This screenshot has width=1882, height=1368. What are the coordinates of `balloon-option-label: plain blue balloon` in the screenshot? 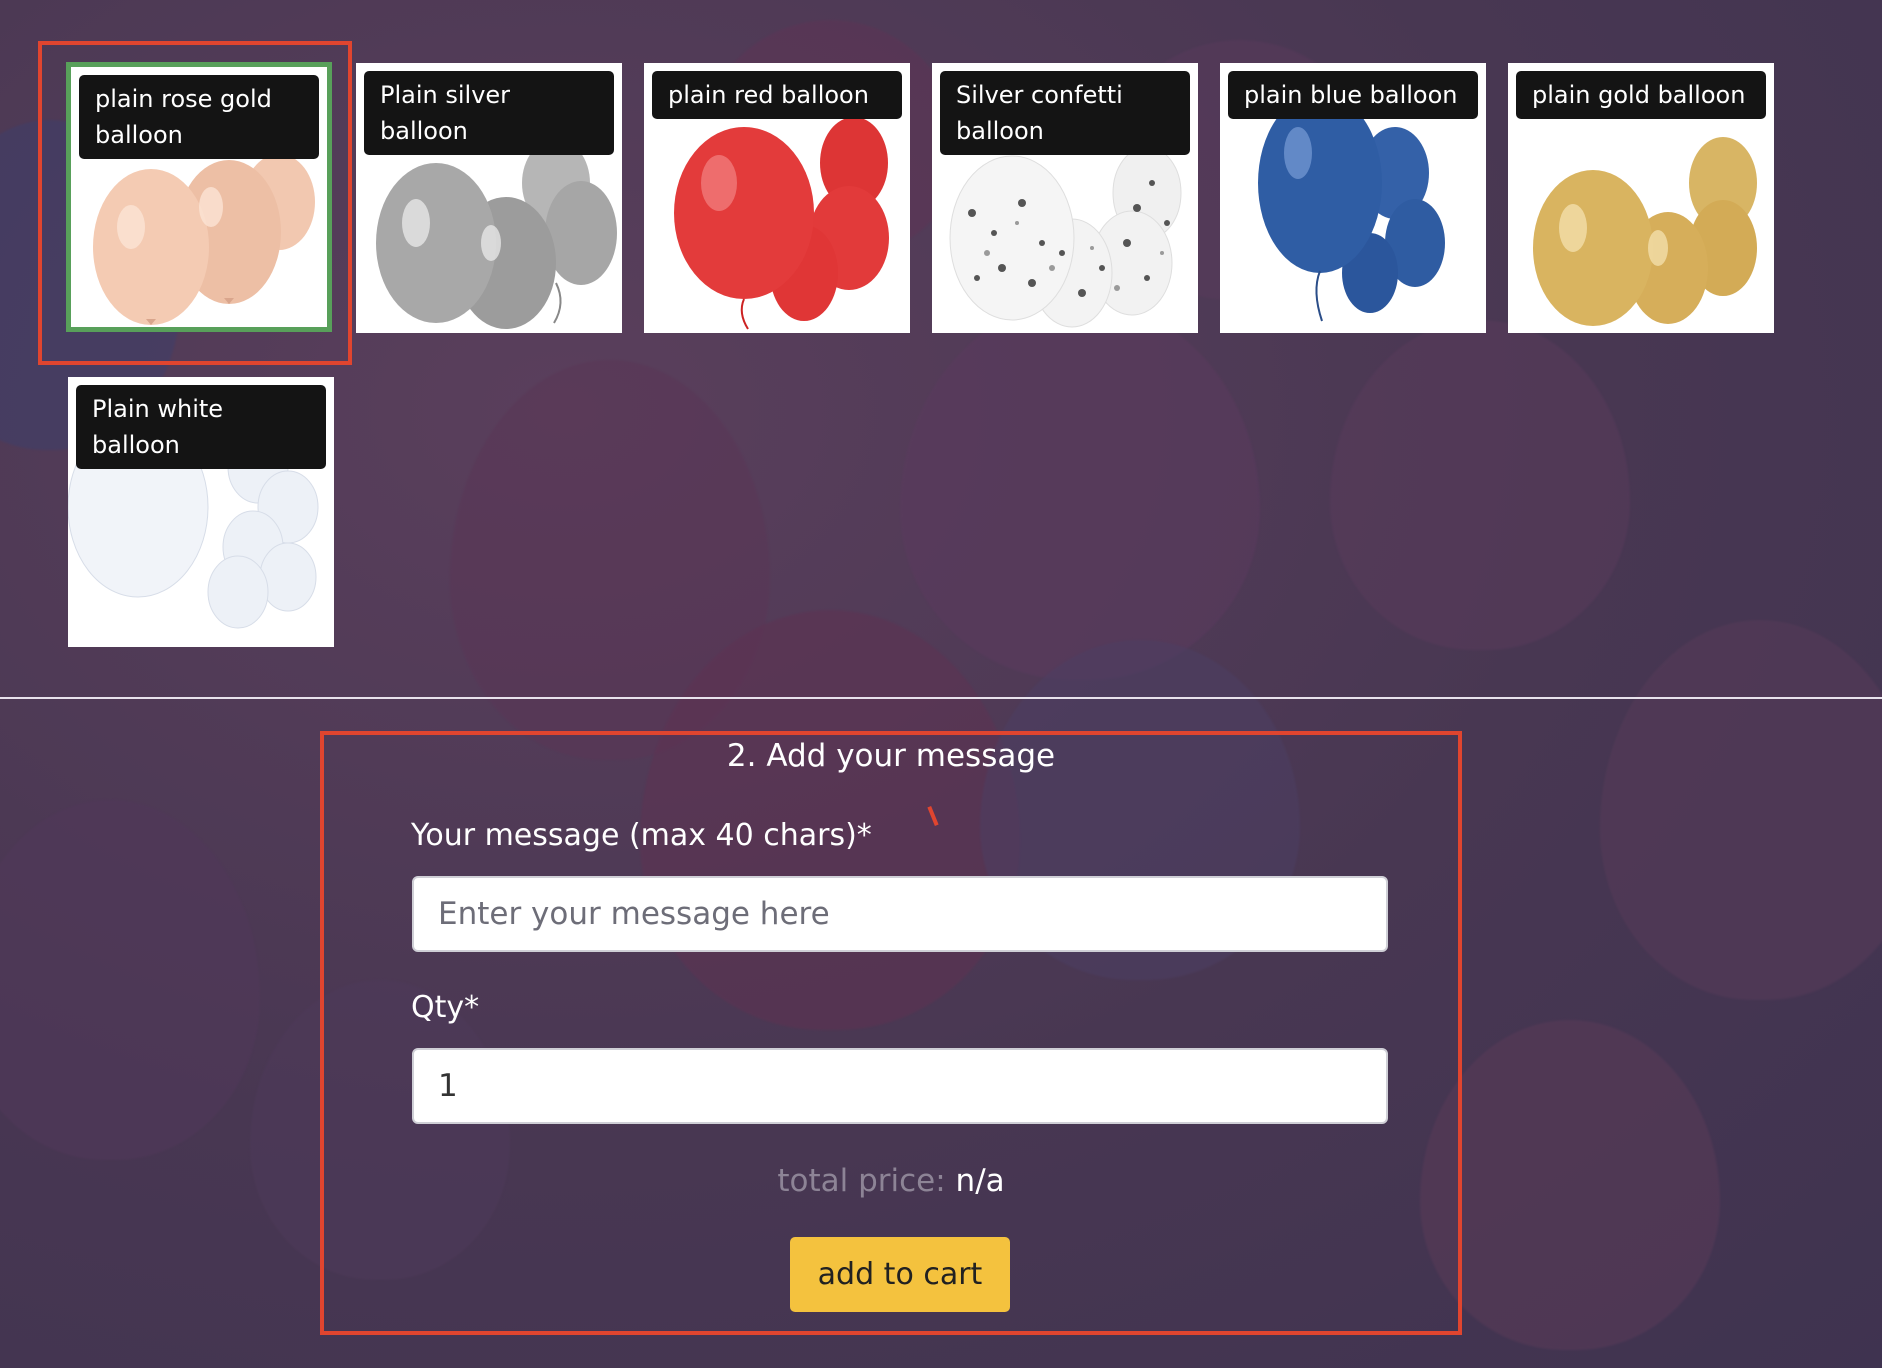 It's located at (1353, 95).